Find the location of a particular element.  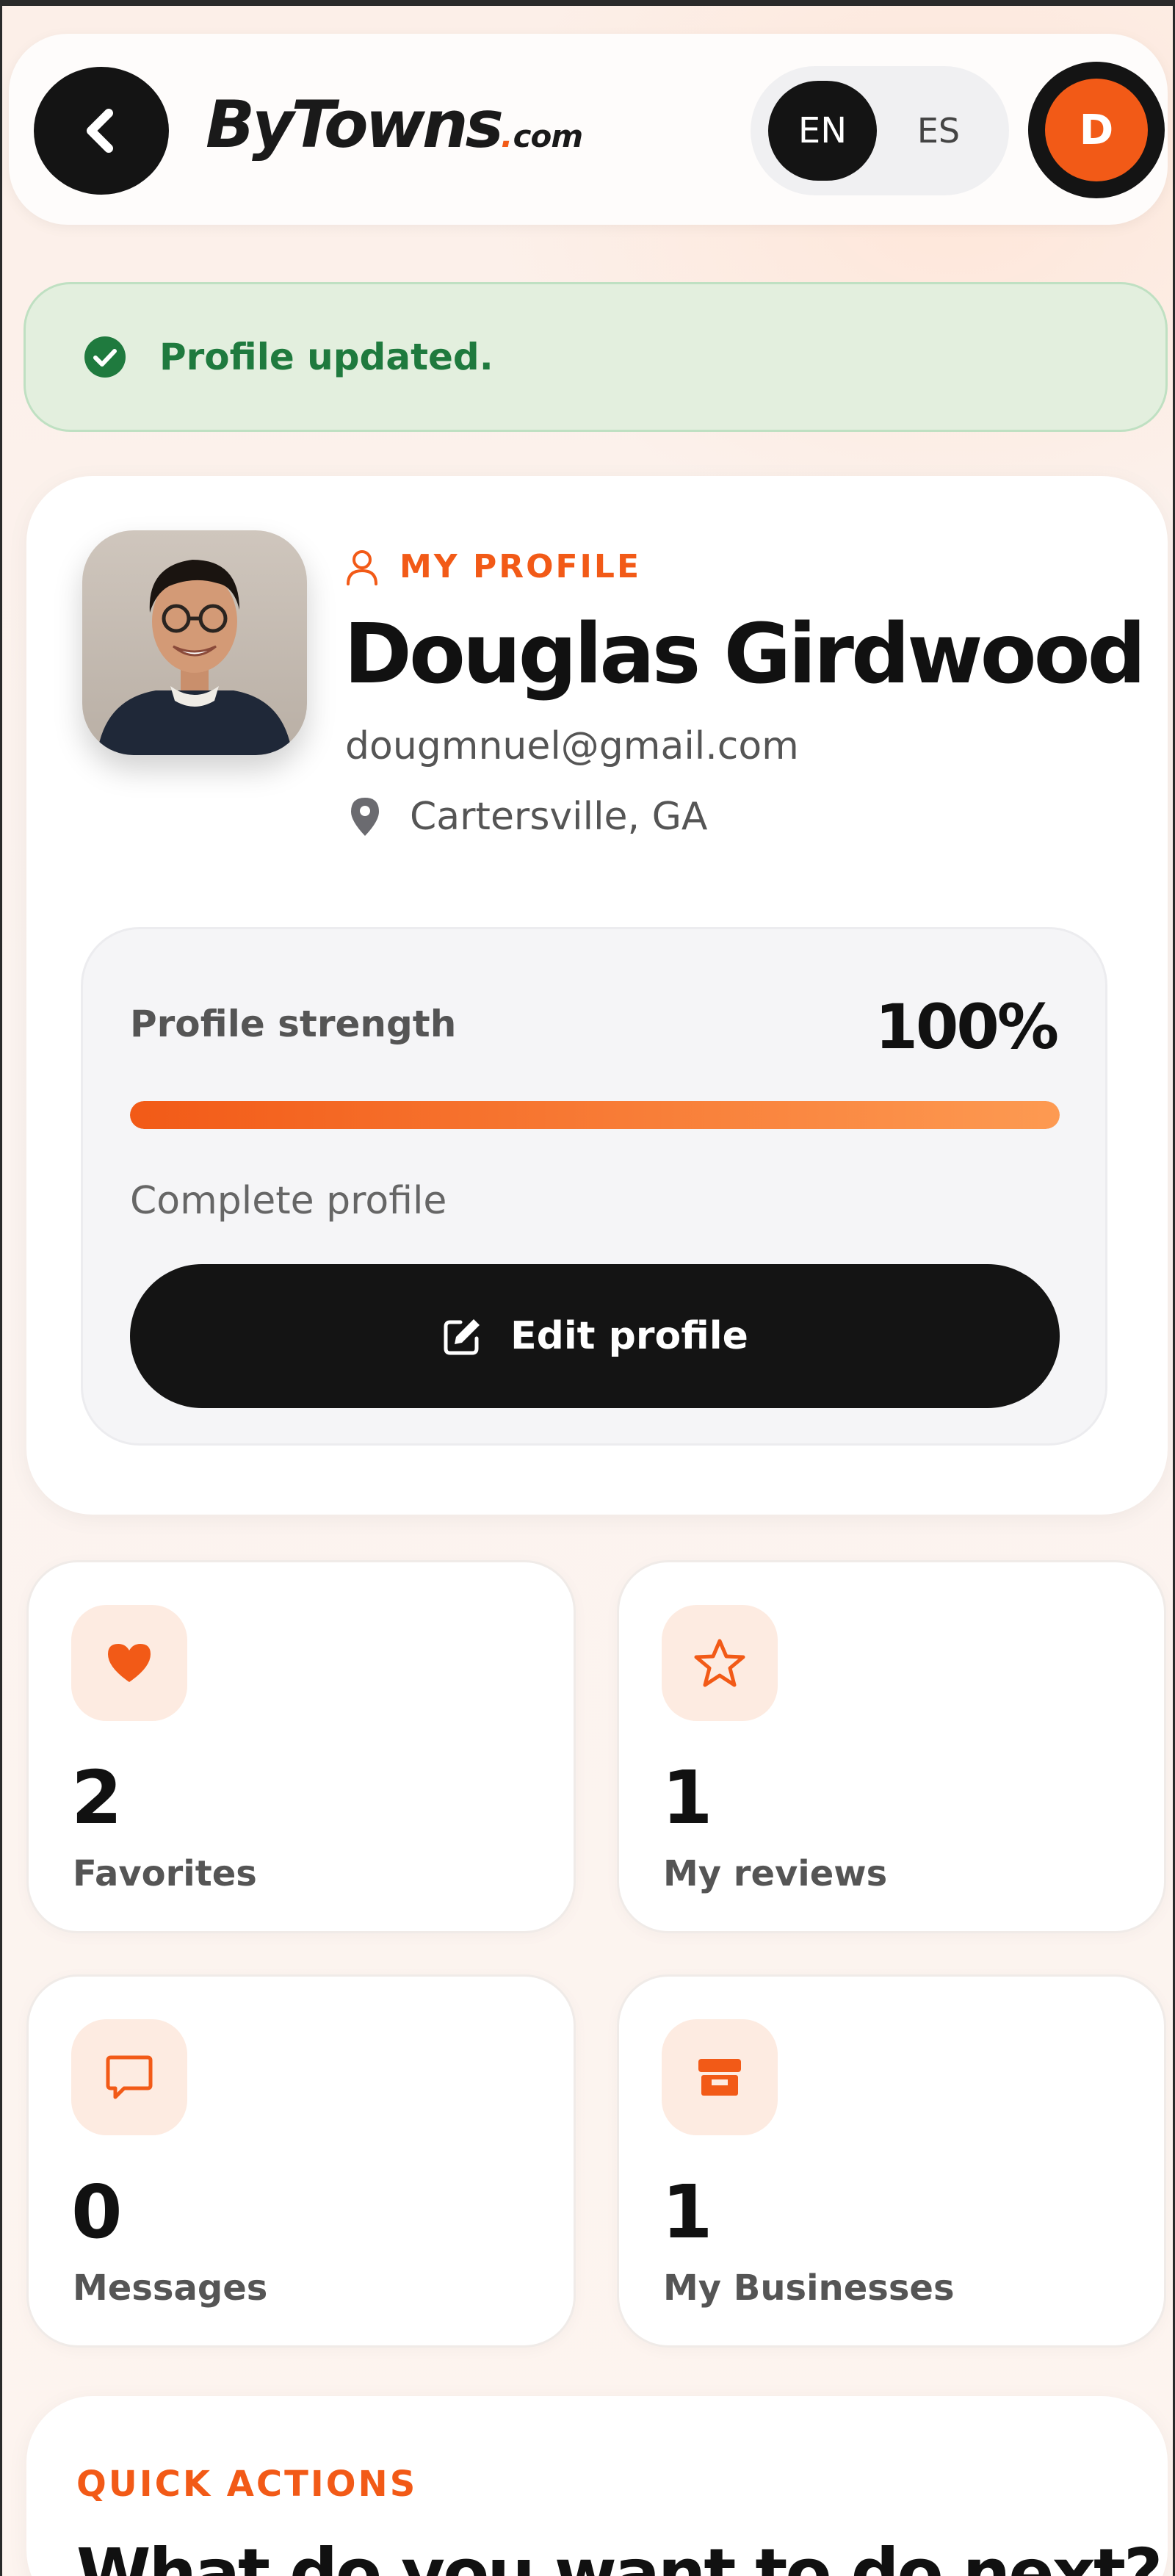

logo-main-text: ByTowns is located at coordinates (355, 125).